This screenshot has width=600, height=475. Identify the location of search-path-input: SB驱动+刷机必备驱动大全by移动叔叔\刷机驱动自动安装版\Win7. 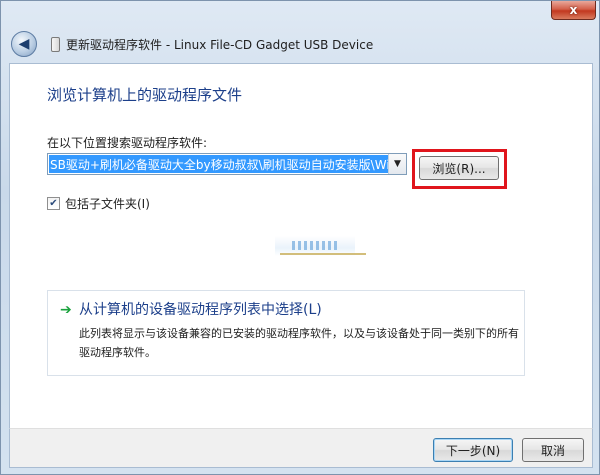
(218, 164).